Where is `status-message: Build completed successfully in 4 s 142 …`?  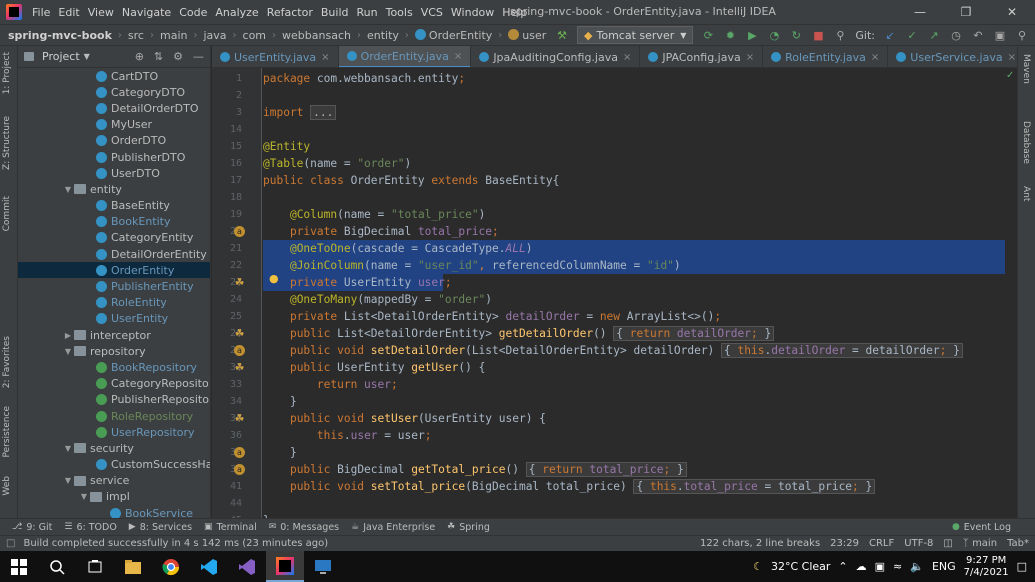 status-message: Build completed successfully in 4 s 142 … is located at coordinates (175, 543).